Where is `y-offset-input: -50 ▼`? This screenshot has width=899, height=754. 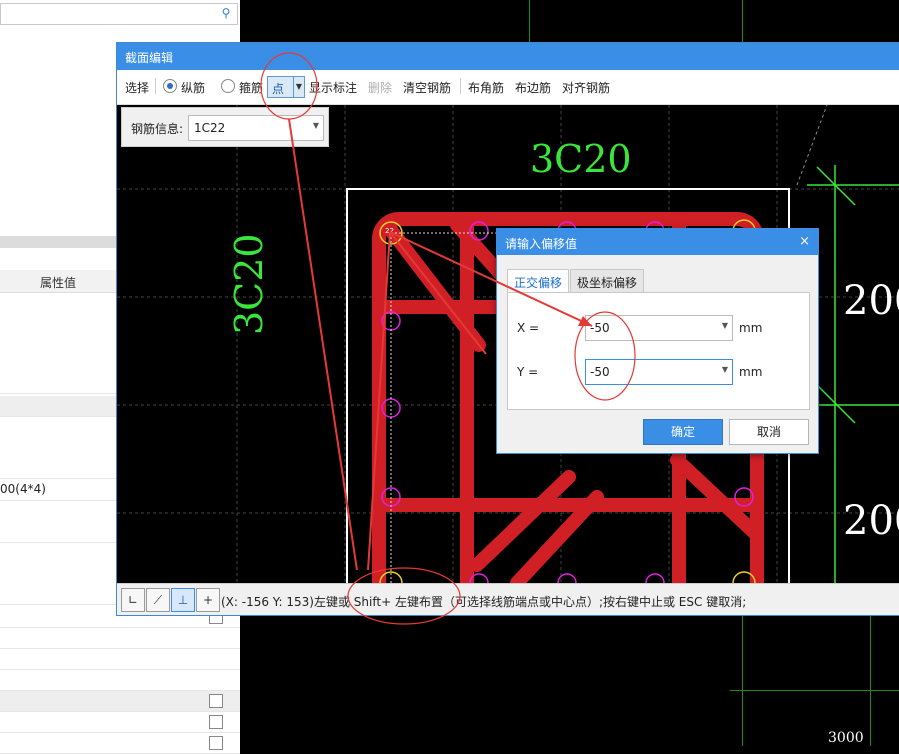 y-offset-input: -50 ▼ is located at coordinates (659, 372).